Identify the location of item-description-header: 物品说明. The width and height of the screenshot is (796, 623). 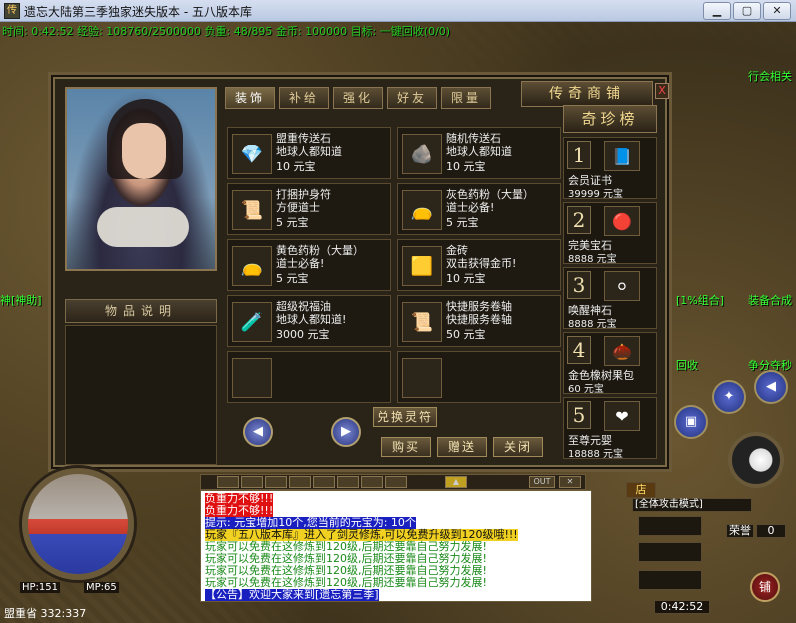
(141, 311).